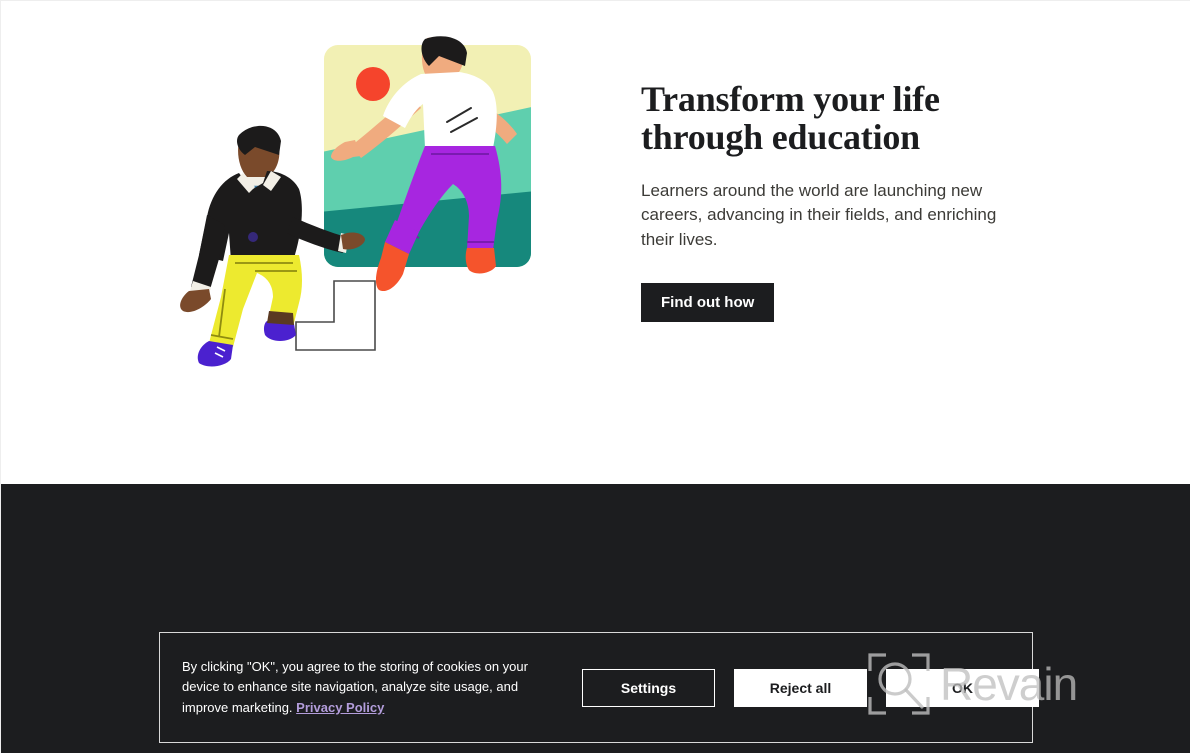 This screenshot has height=753, width=1190. Describe the element at coordinates (340, 707) in the screenshot. I see `cookie-privacy-policy-link: Privacy Policy` at that location.